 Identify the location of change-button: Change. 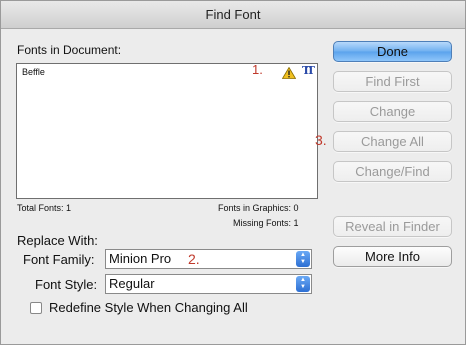
(392, 111).